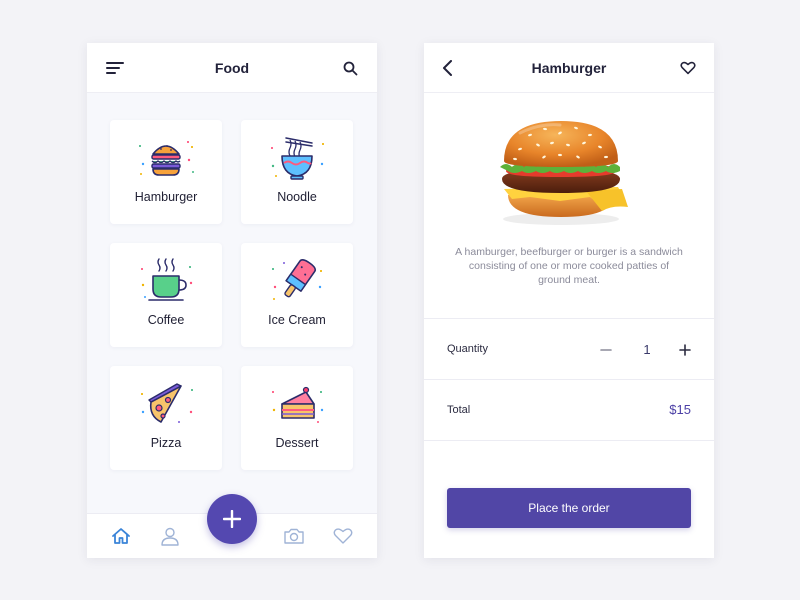  I want to click on category-card-dessert: Dessert, so click(297, 418).